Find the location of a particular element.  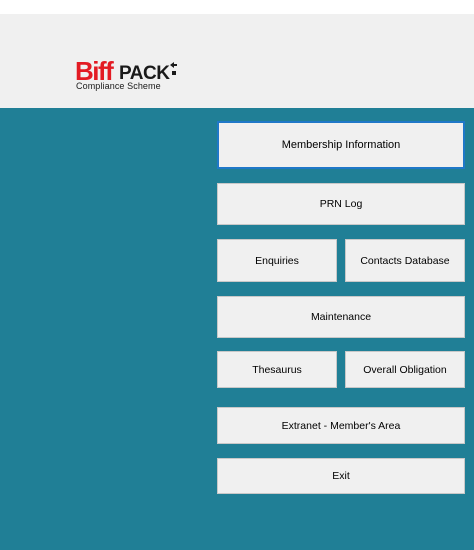

thesaurus-button: Thesaurus is located at coordinates (277, 369).